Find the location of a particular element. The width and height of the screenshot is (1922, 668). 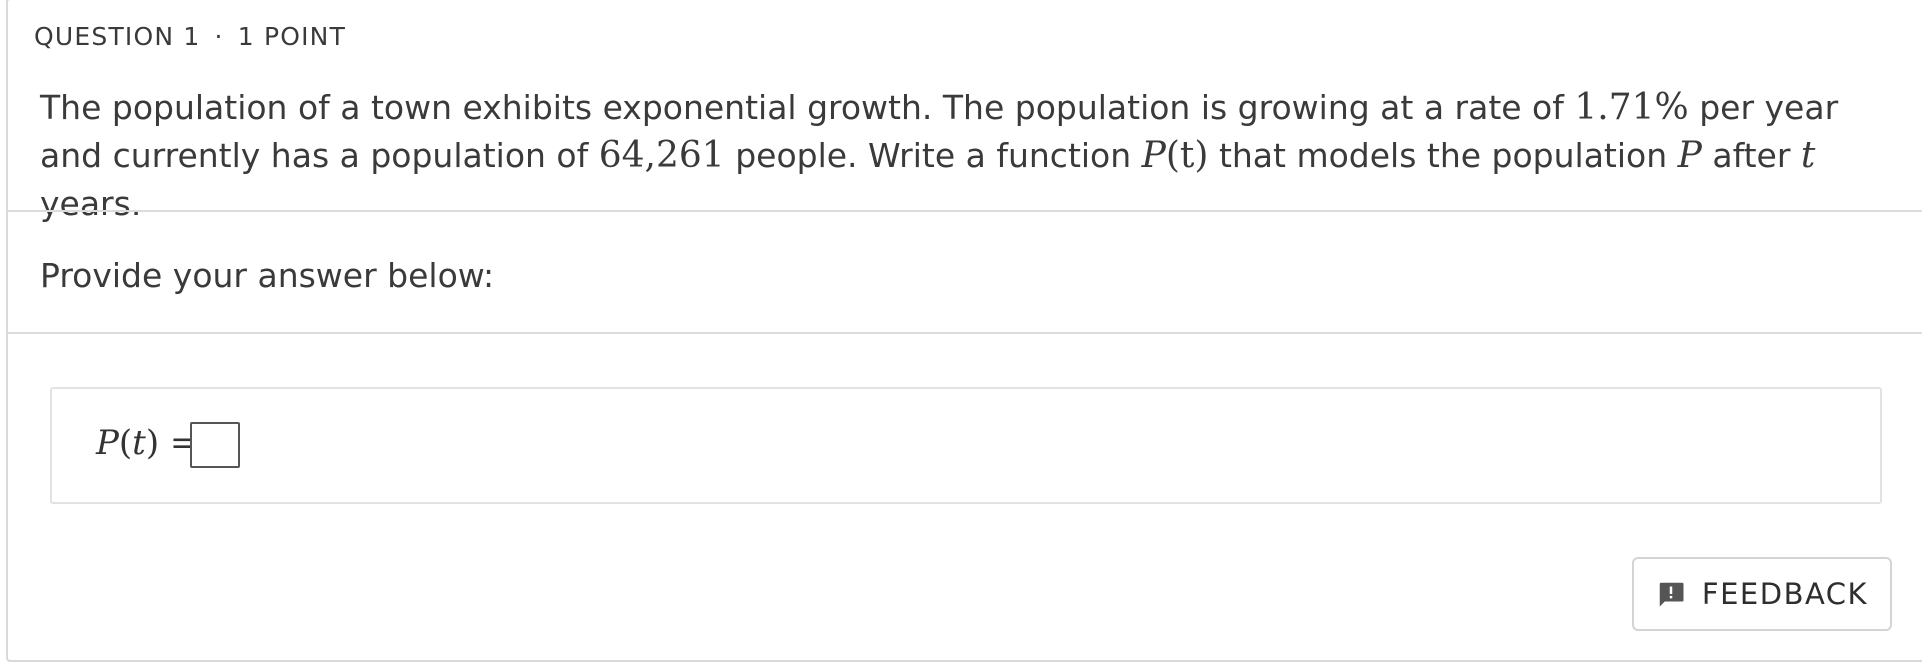

feedback-button: FEEDBACK is located at coordinates (1762, 594).